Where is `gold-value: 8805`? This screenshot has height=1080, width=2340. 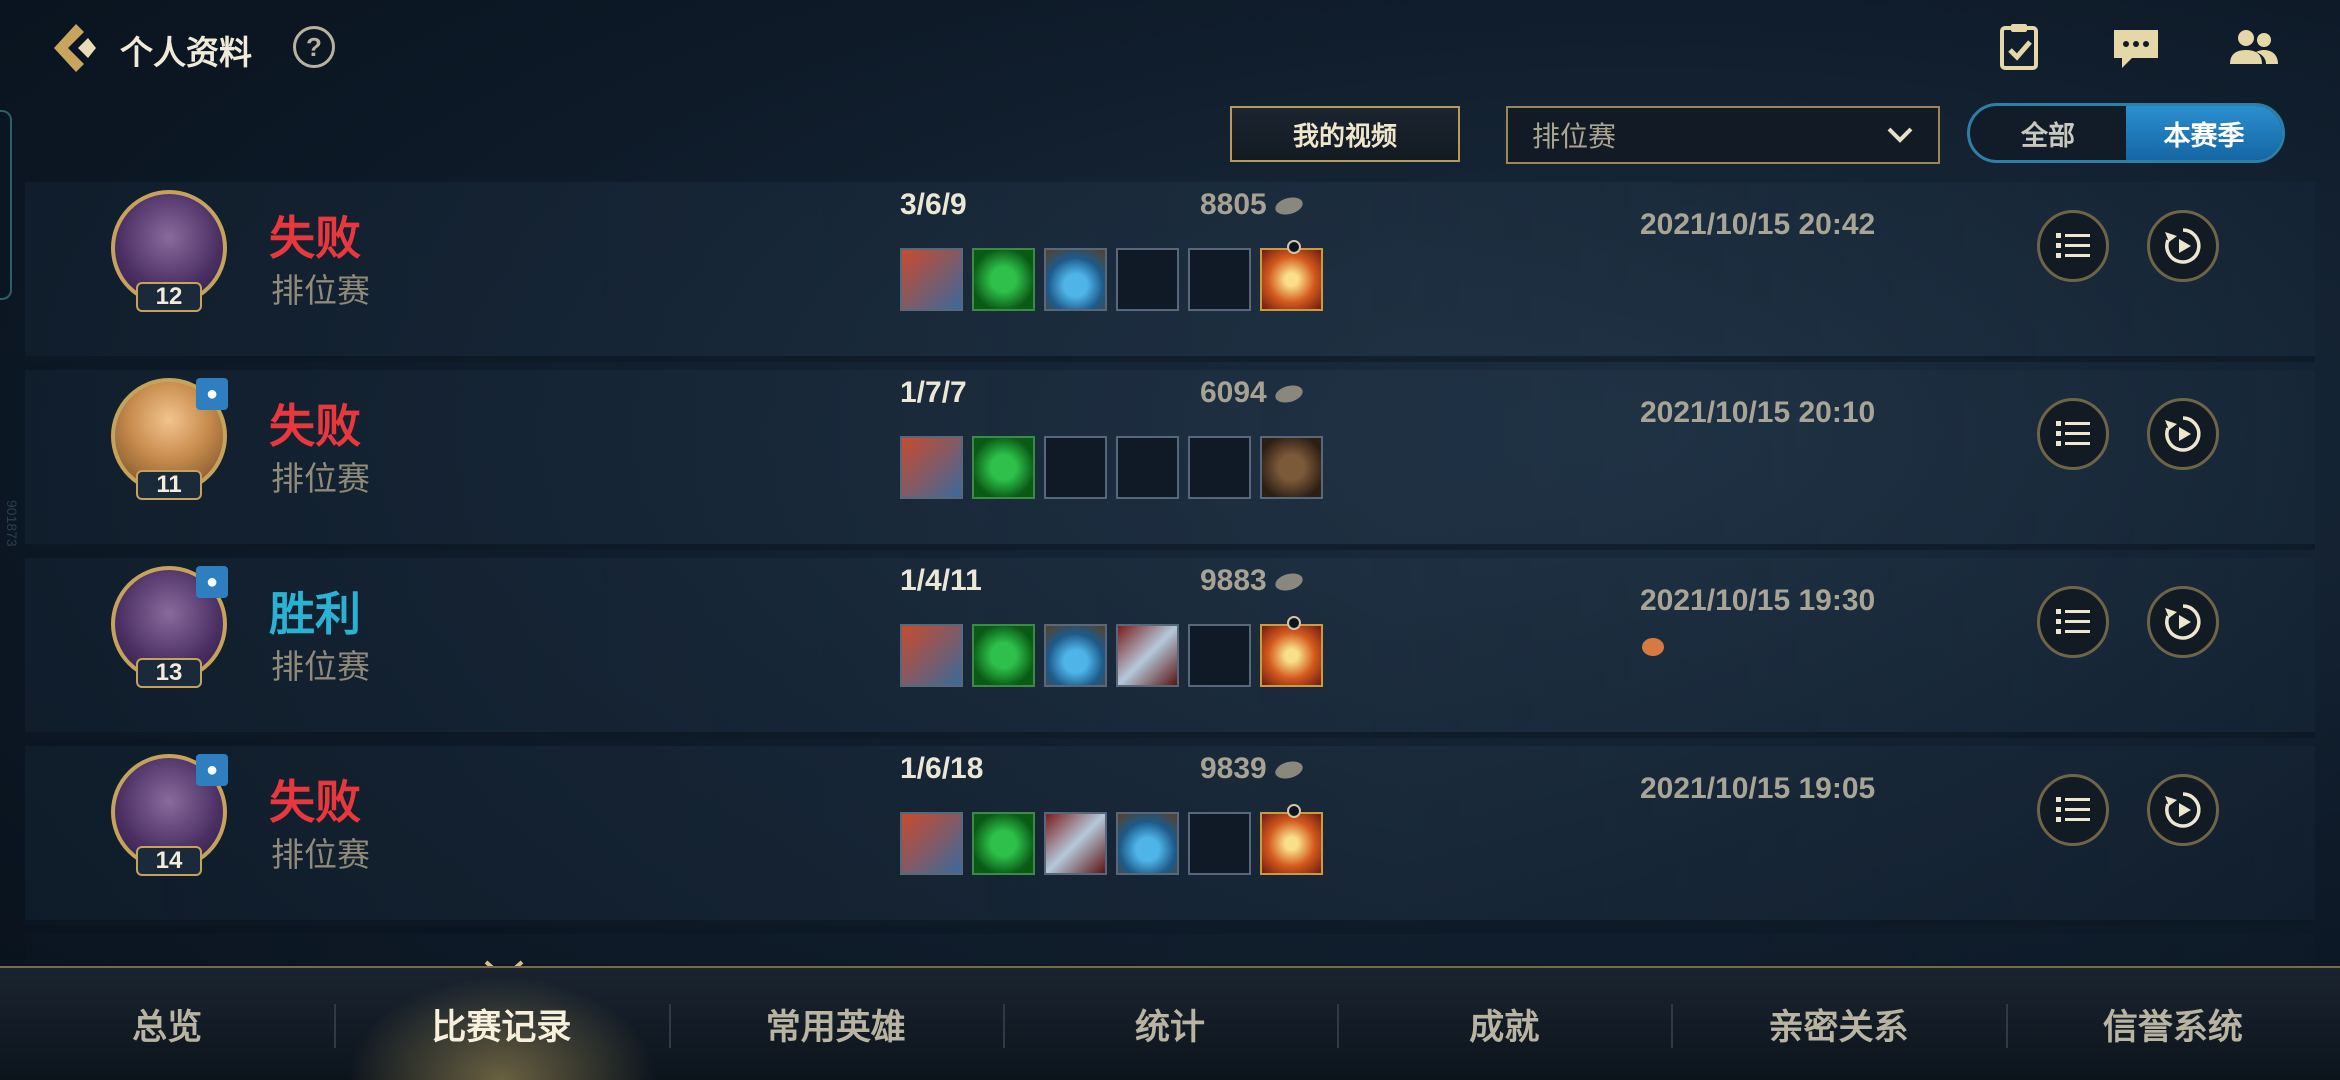 gold-value: 8805 is located at coordinates (1233, 204).